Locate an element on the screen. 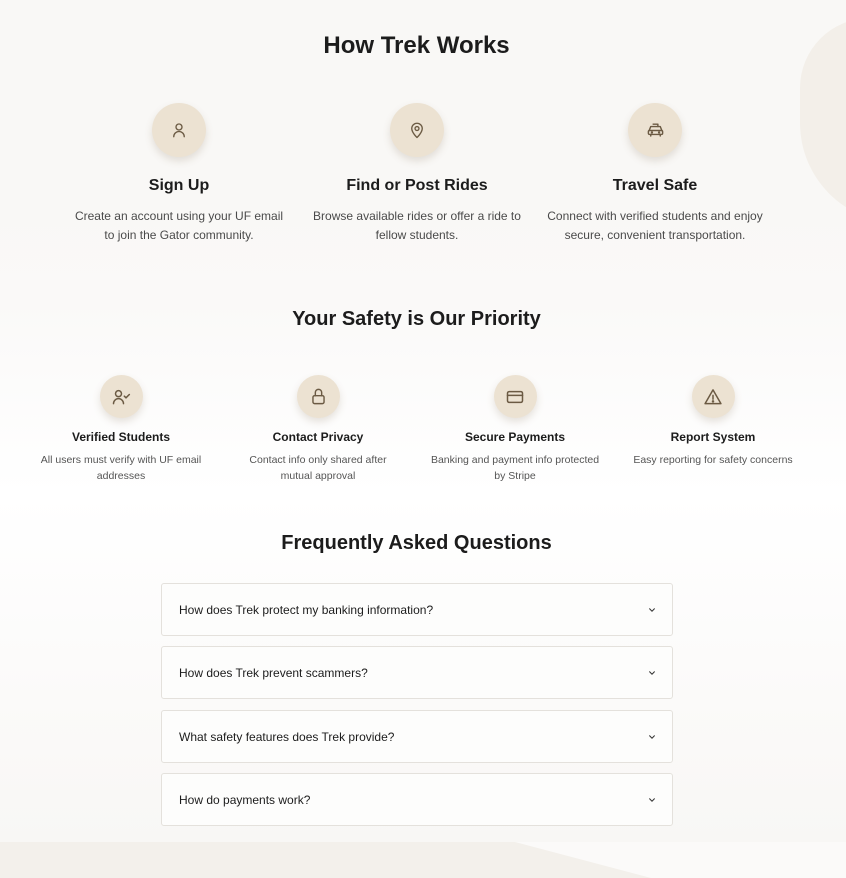  how-it-works-title: How Trek Works is located at coordinates (416, 45).